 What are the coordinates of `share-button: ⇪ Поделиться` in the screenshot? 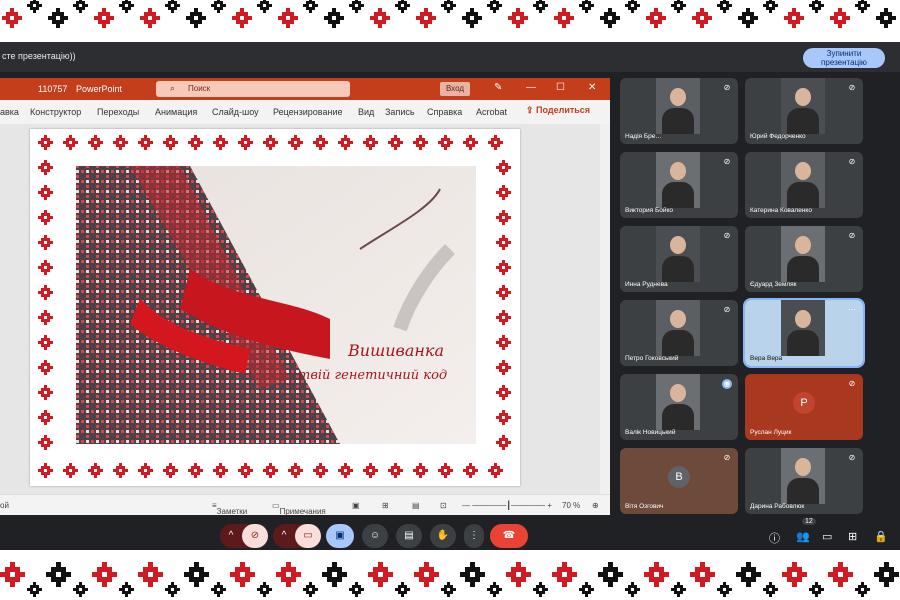 It's located at (558, 110).